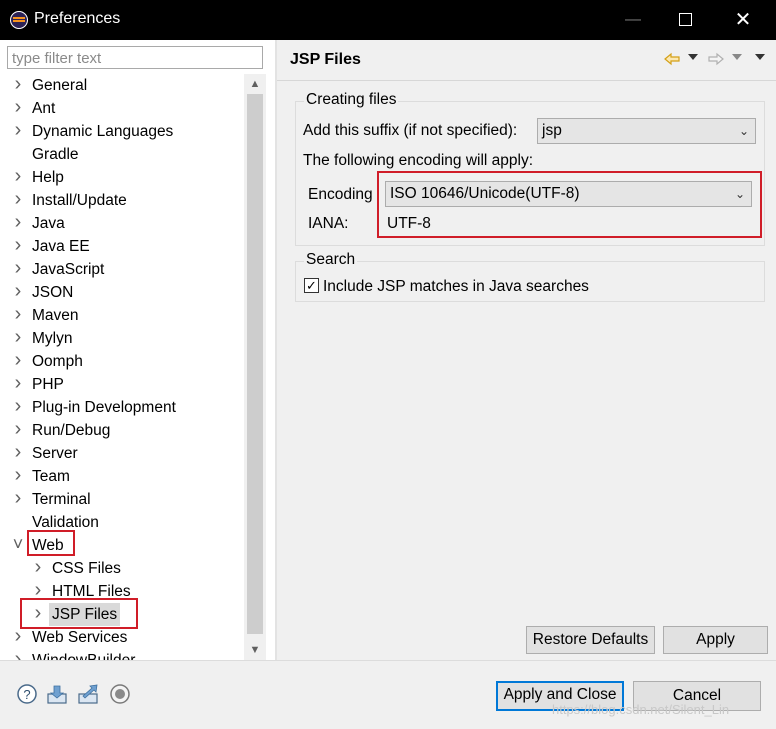 The width and height of the screenshot is (776, 729). I want to click on forward-arrow-icon, so click(716, 59).